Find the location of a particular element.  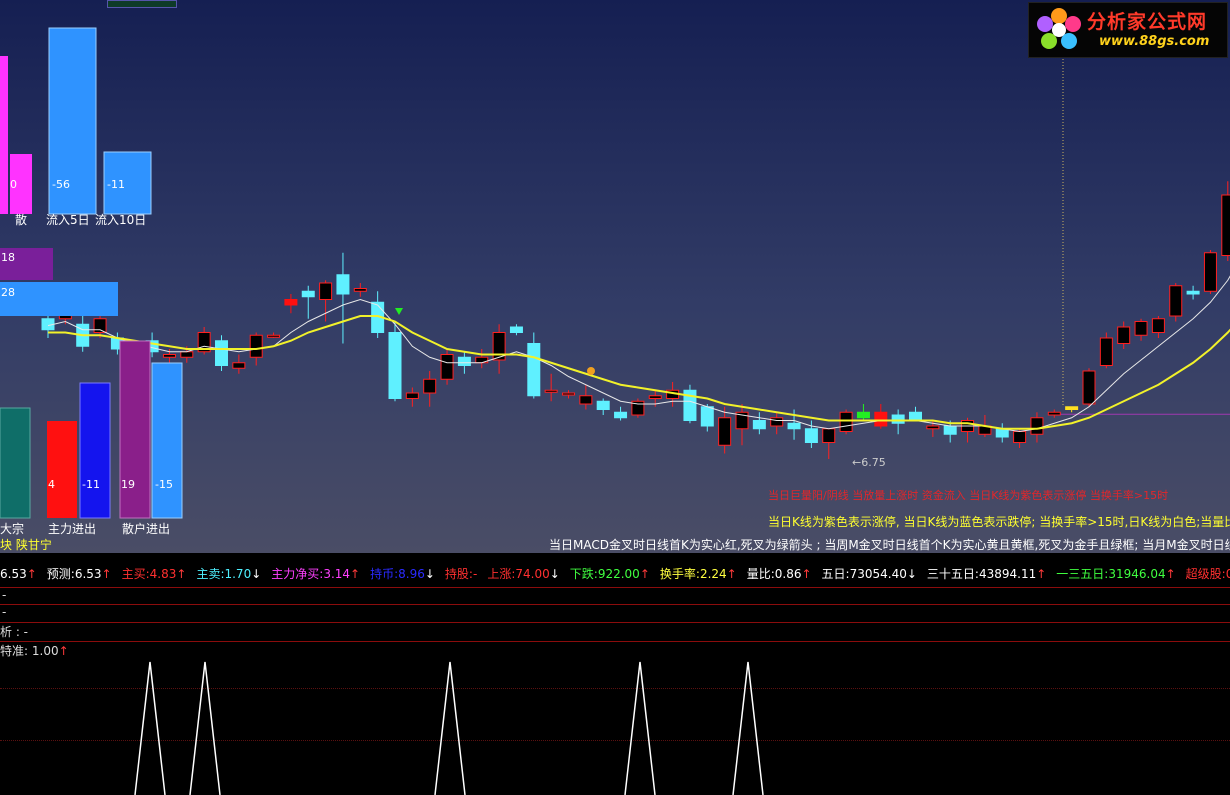

bar-value-10d: -11 is located at coordinates (116, 184).